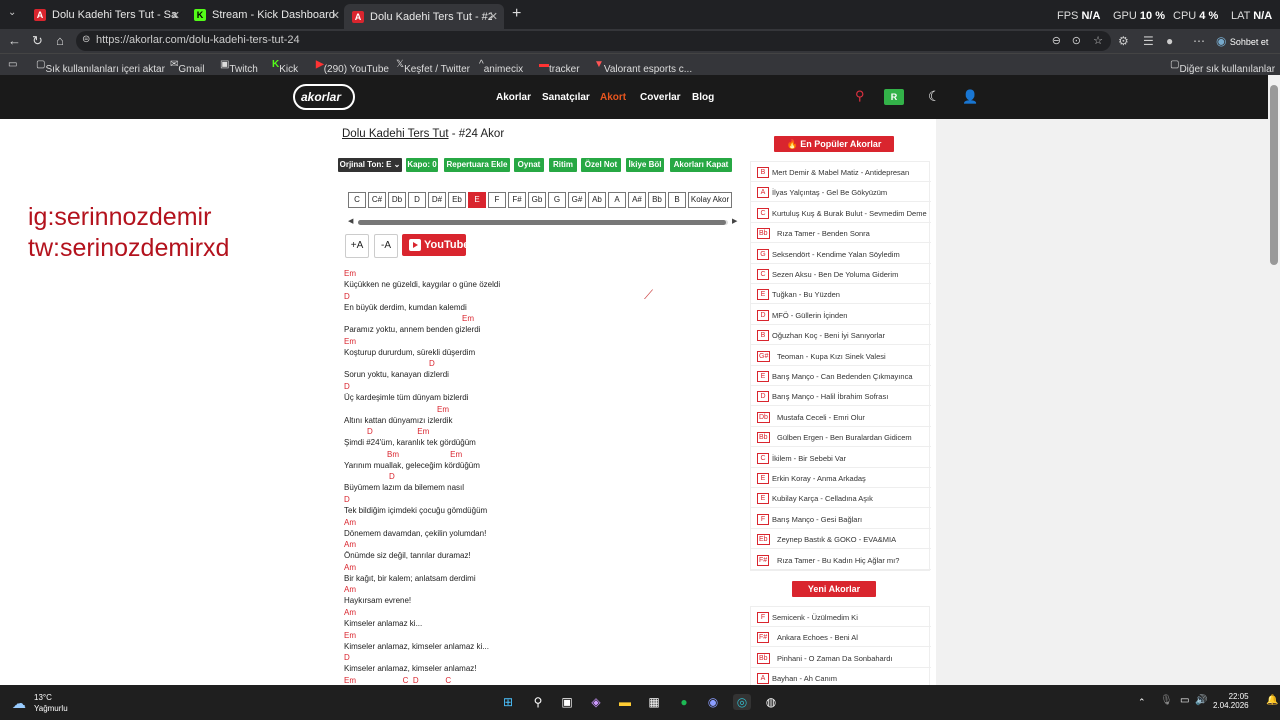 This screenshot has width=1280, height=720. I want to click on bookmark-animecix: ^ animecix, so click(501, 67).